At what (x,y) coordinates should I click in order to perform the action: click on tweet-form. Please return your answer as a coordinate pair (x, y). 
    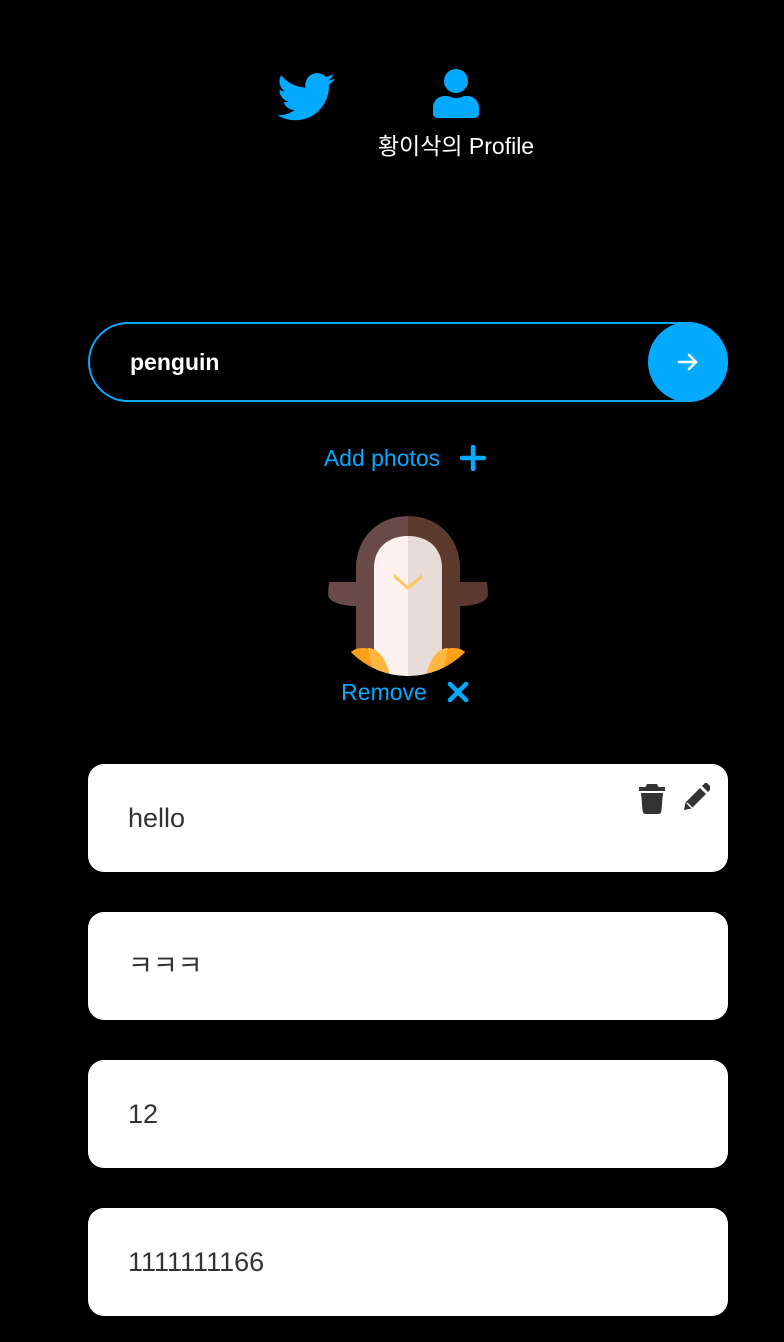
    Looking at the image, I should click on (408, 362).